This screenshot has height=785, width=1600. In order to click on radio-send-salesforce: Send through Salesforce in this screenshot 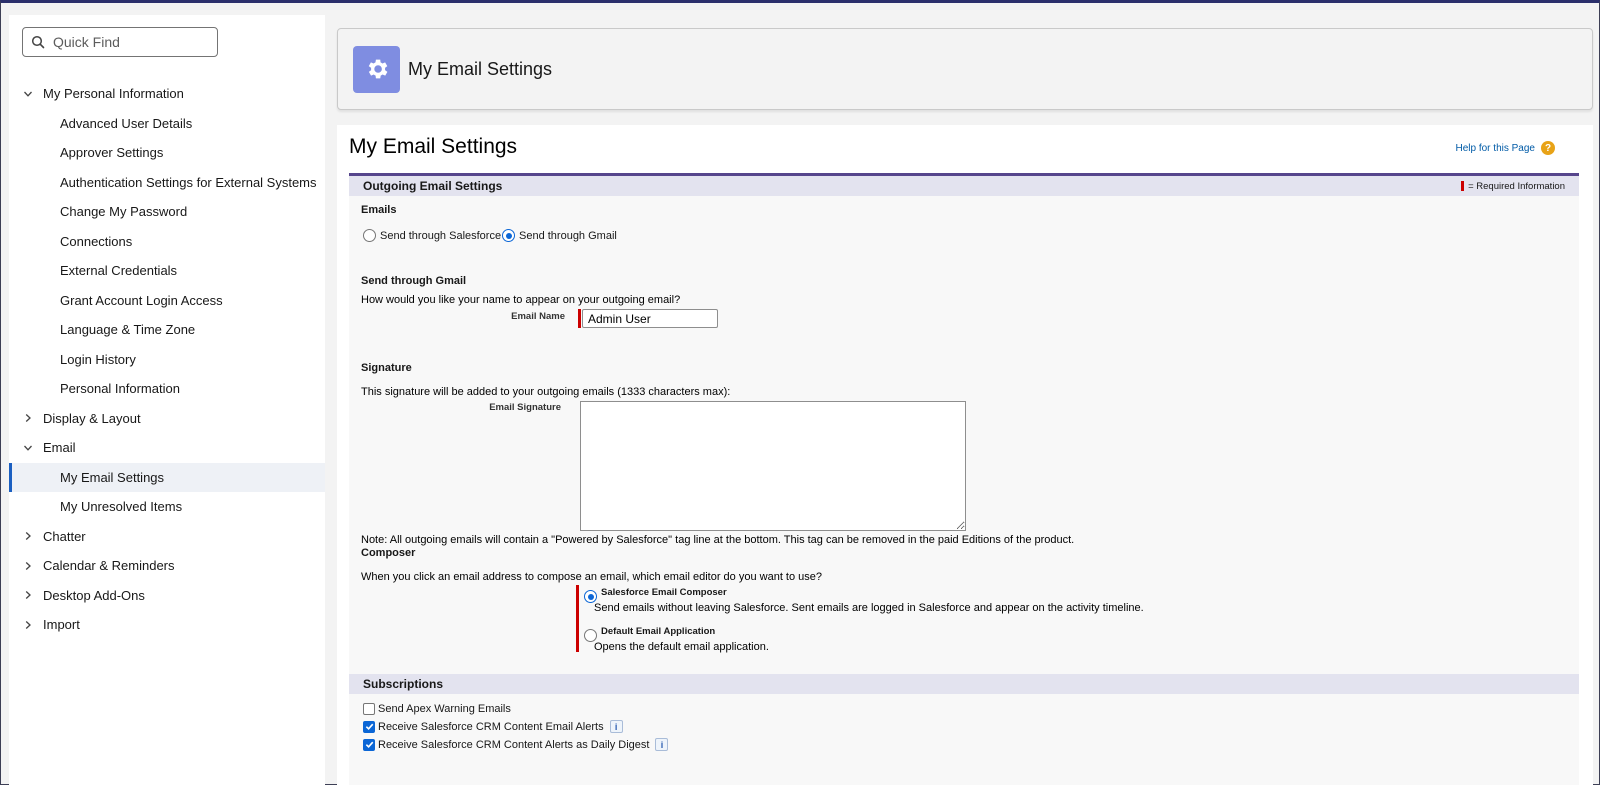, I will do `click(432, 235)`.